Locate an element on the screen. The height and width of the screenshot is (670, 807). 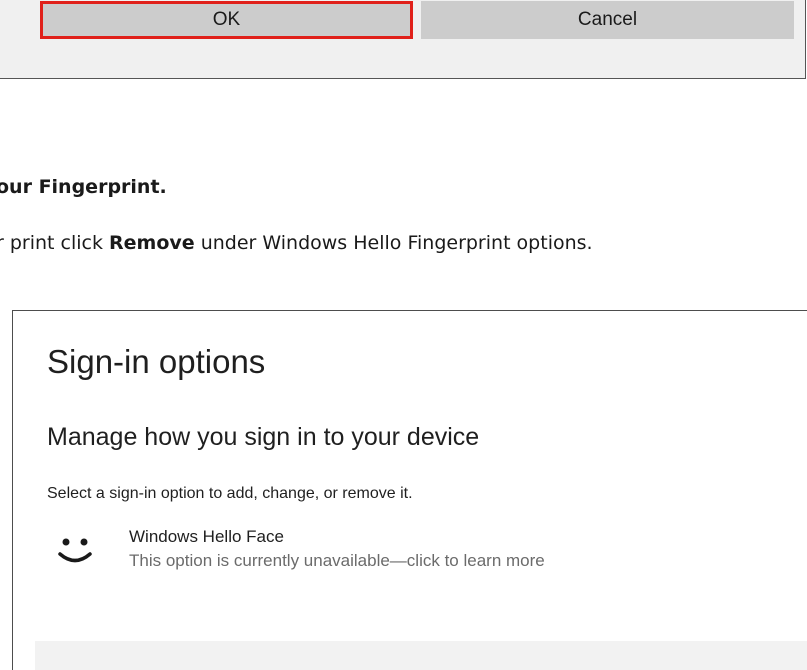
face-icon is located at coordinates (75, 551).